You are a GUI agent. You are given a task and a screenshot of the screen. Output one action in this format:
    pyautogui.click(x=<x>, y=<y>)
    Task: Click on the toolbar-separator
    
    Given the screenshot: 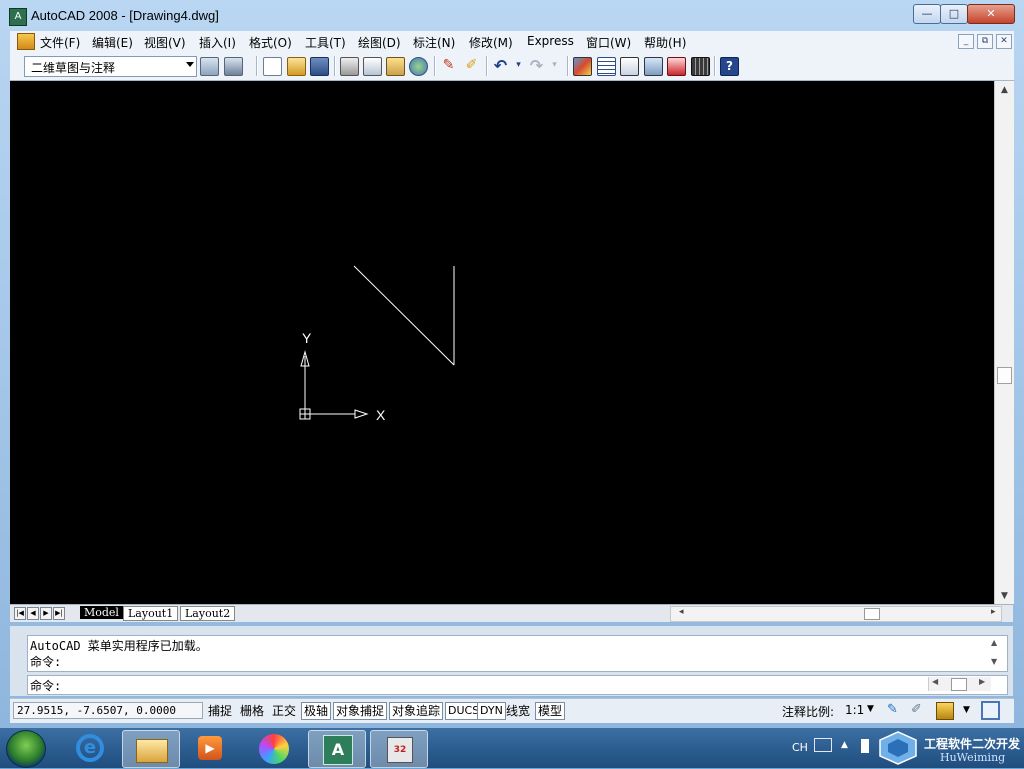 What is the action you would take?
    pyautogui.click(x=435, y=66)
    